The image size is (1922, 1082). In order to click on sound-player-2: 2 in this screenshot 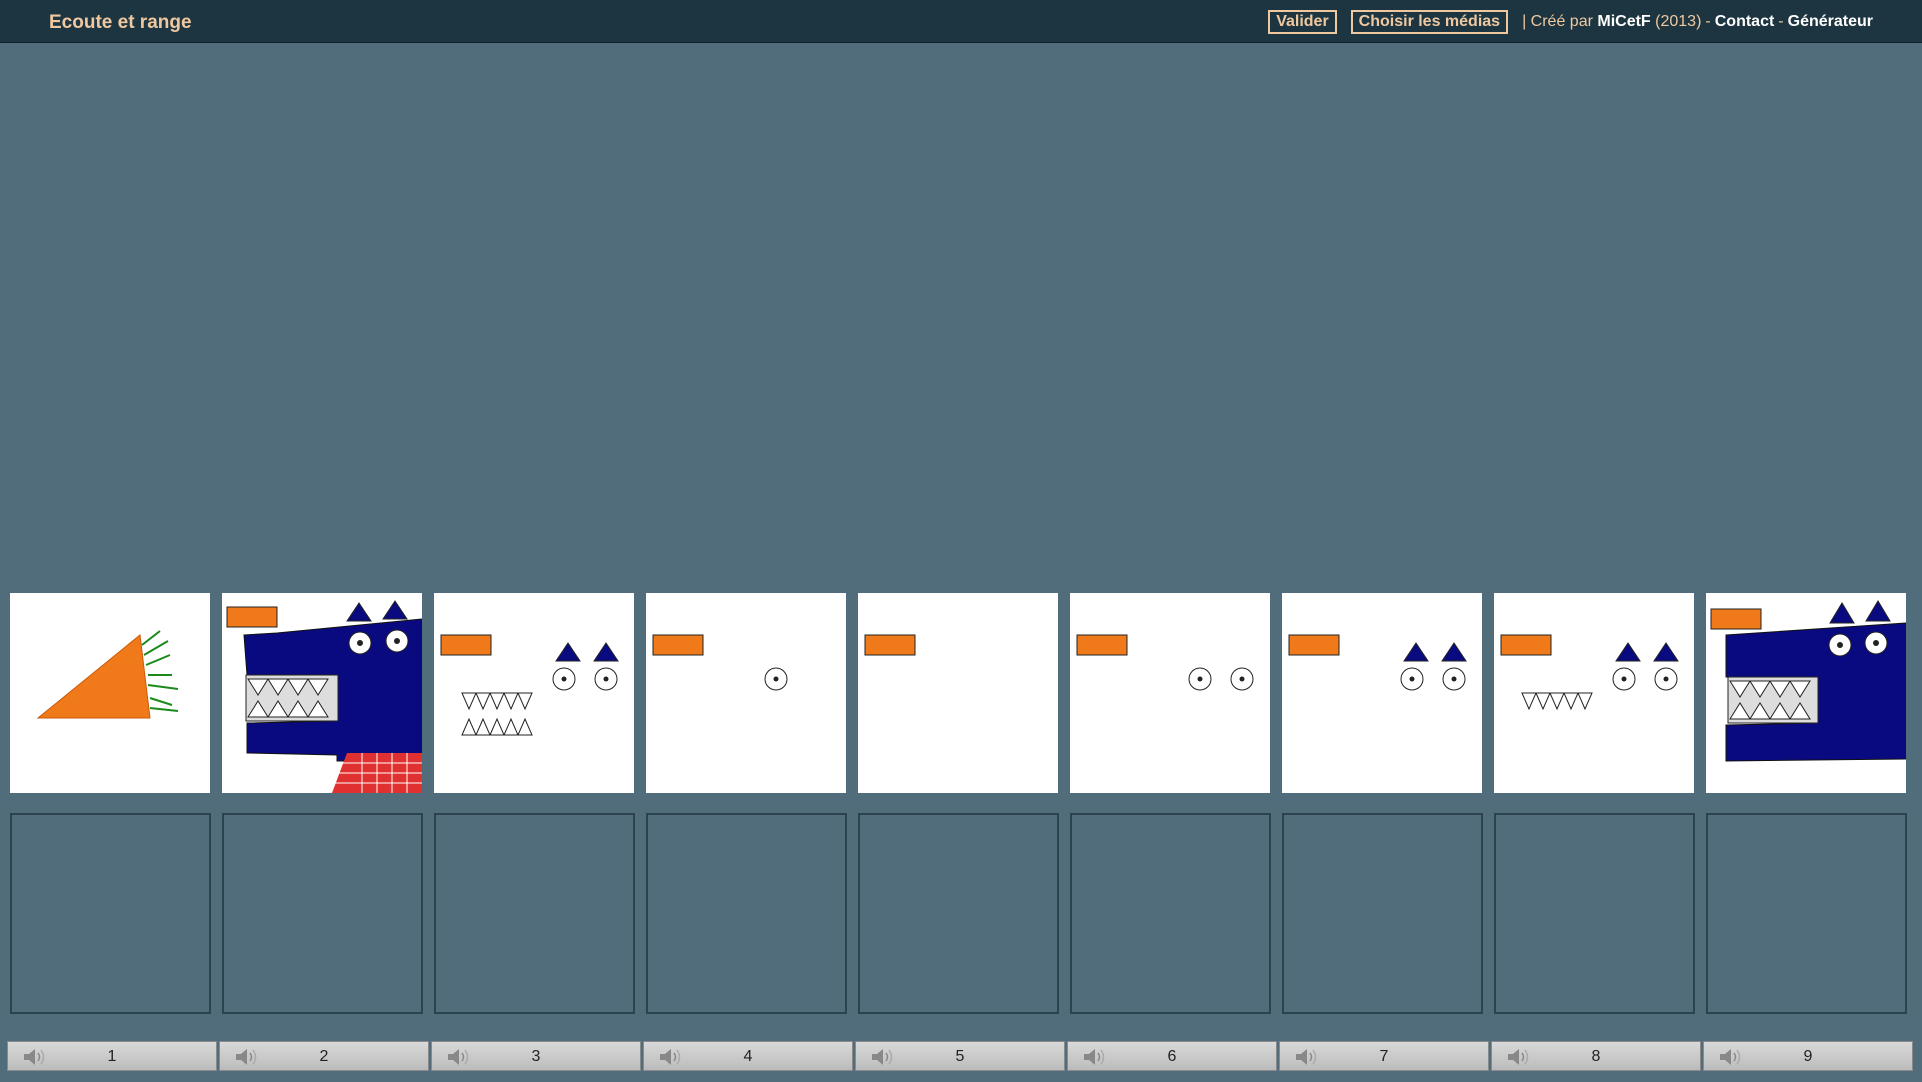, I will do `click(324, 1056)`.